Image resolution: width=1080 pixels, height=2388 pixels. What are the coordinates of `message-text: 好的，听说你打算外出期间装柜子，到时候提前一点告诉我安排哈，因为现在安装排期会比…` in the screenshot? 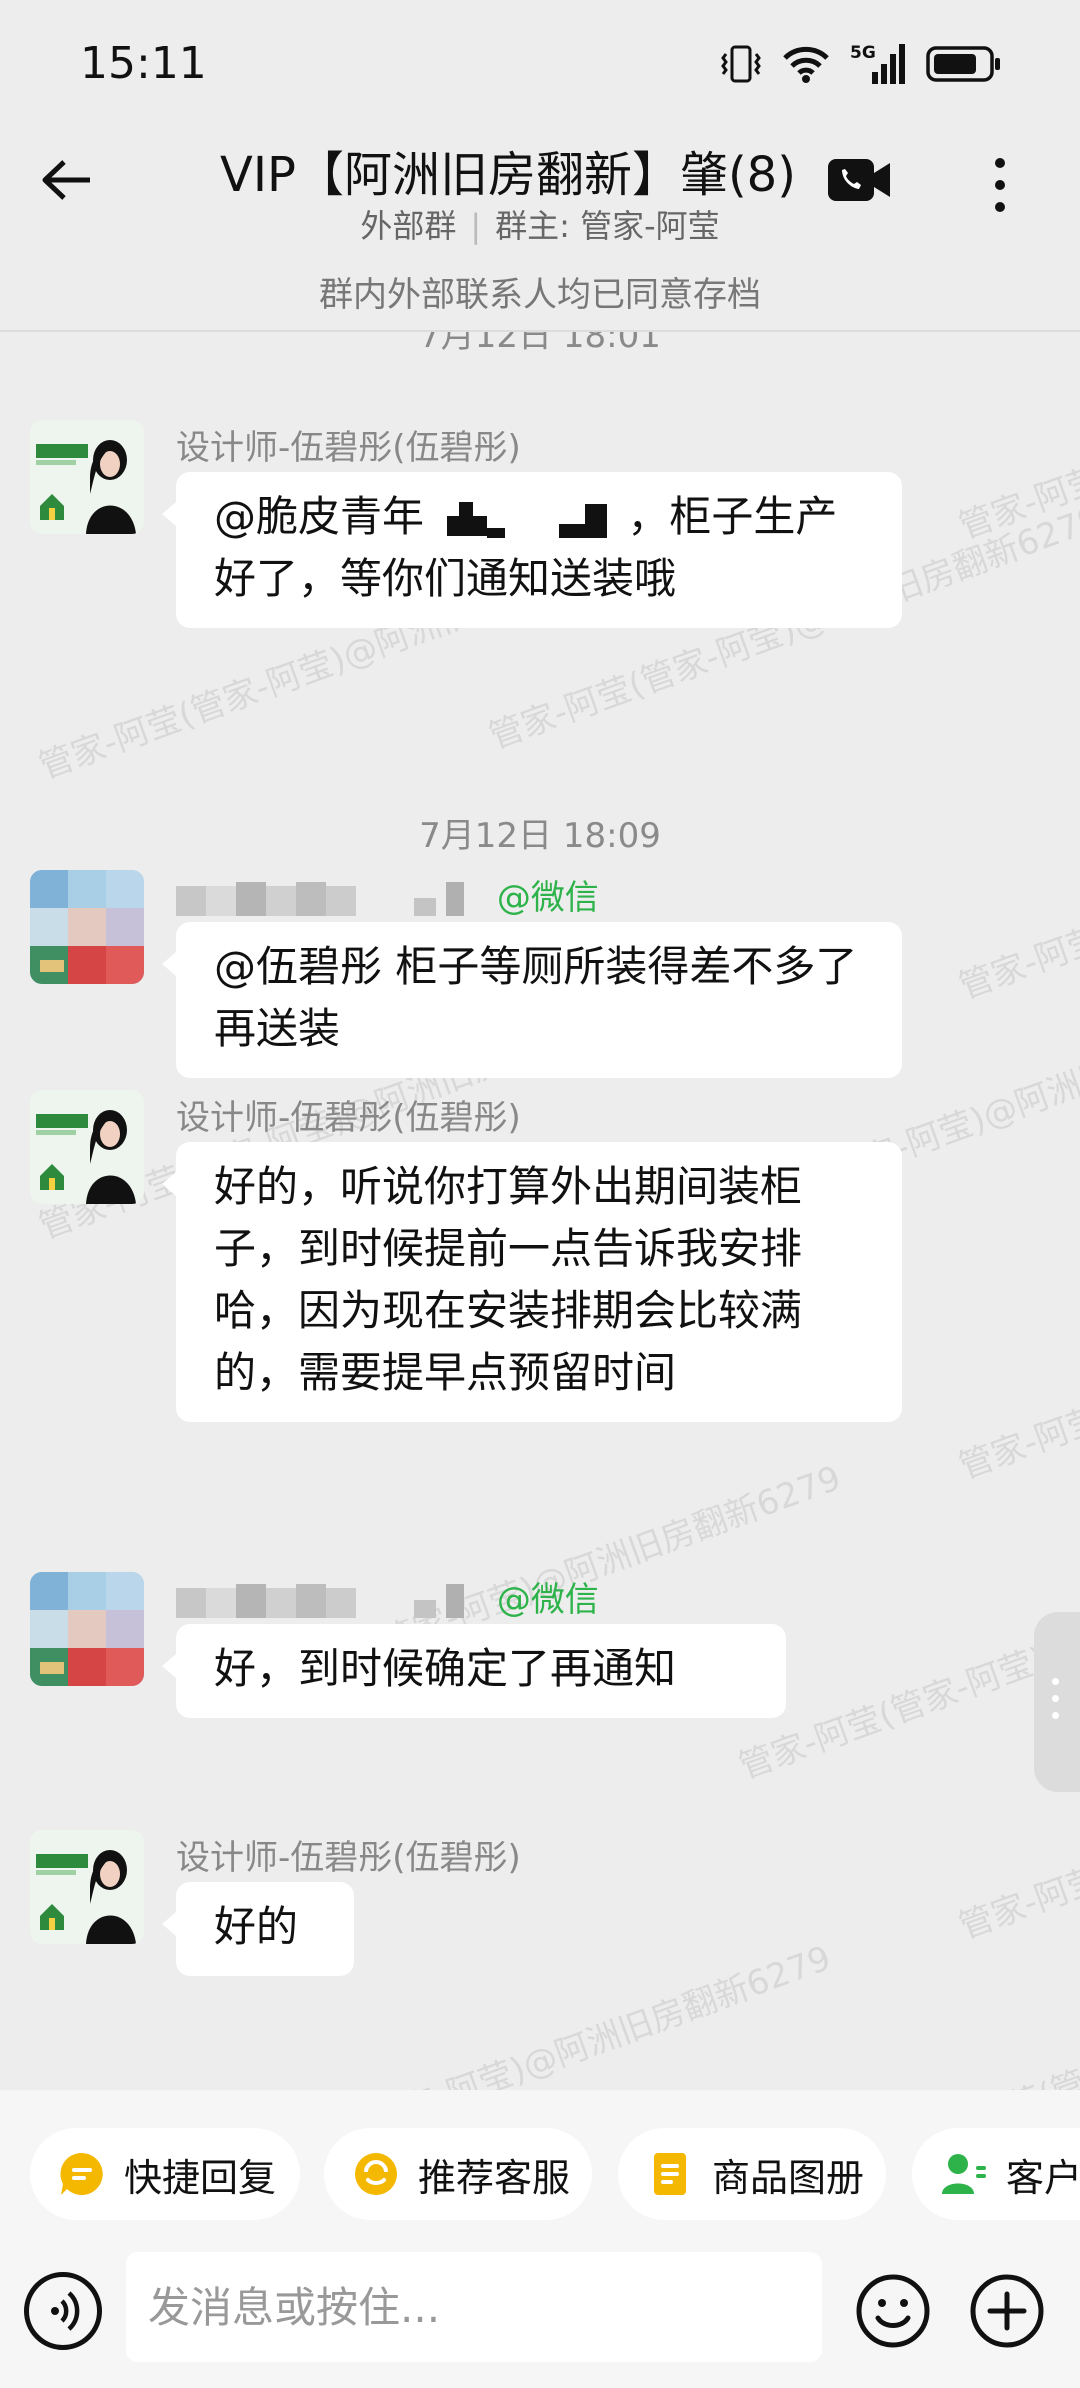 It's located at (508, 1279).